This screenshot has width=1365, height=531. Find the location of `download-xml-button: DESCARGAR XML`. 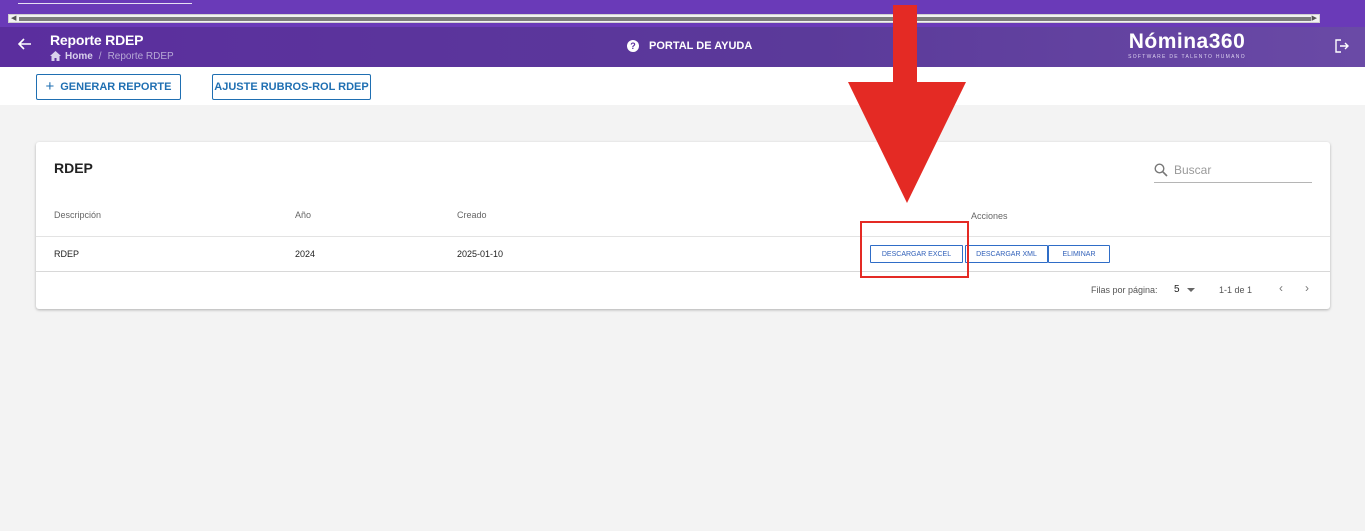

download-xml-button: DESCARGAR XML is located at coordinates (1006, 254).